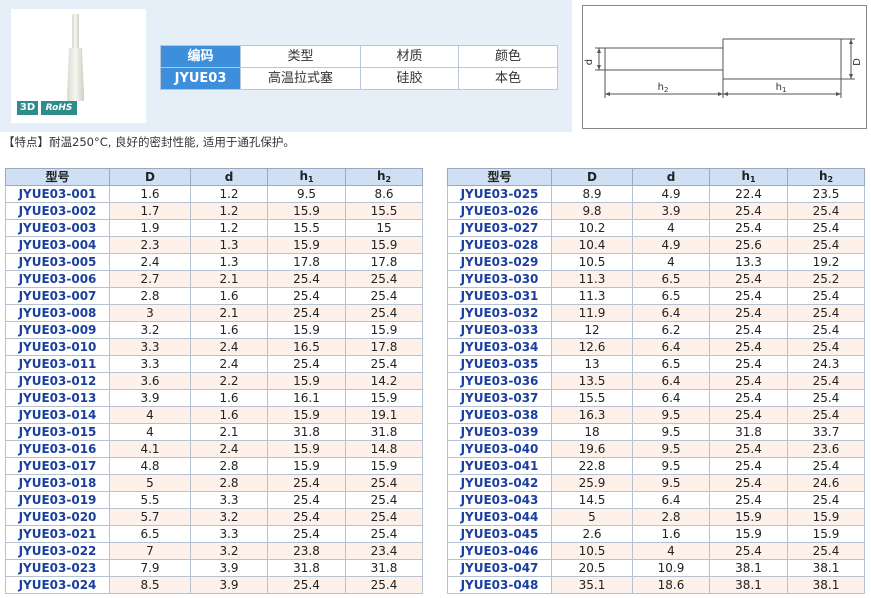  Describe the element at coordinates (592, 398) in the screenshot. I see `outer-diameter-cell: 15.5` at that location.